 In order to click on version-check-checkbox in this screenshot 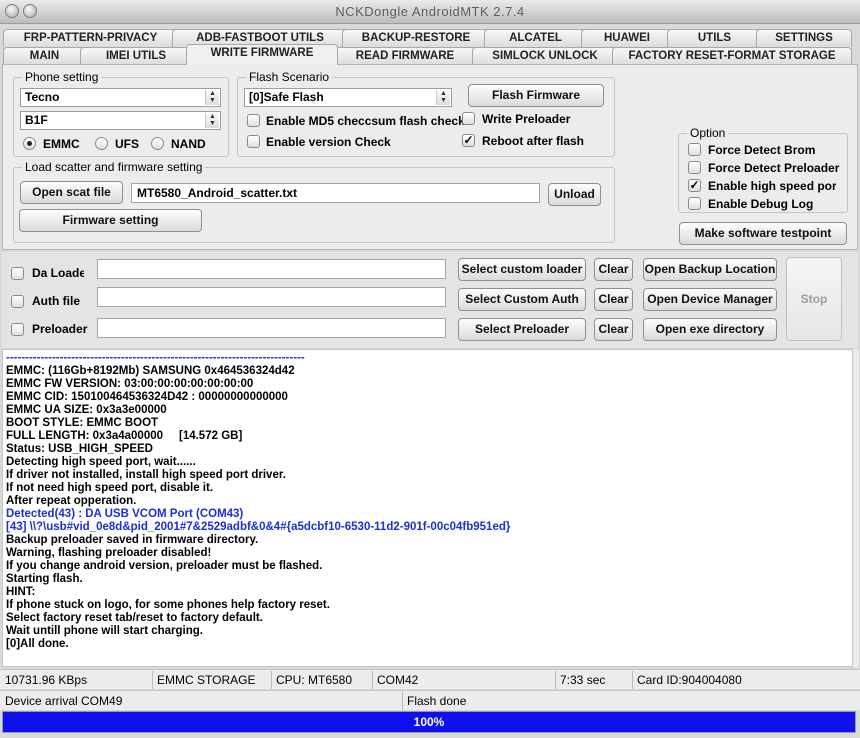, I will do `click(253, 141)`.